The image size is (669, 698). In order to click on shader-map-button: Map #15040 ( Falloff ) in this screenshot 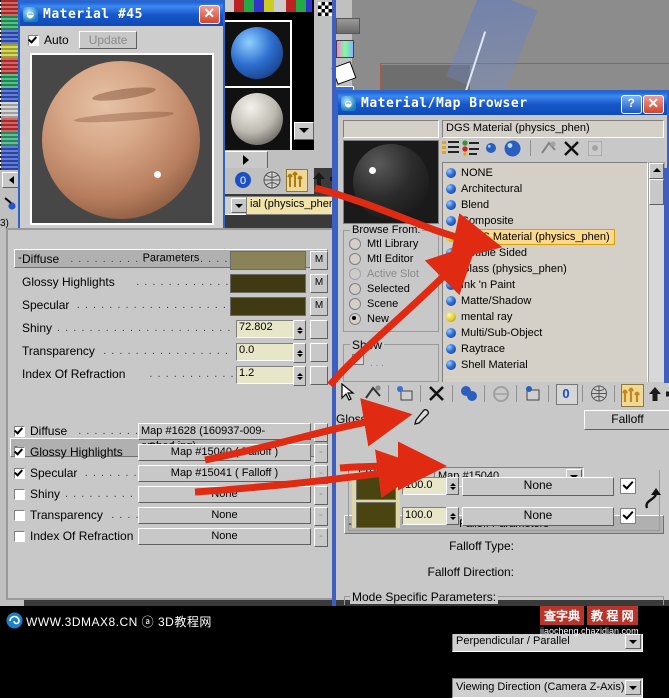, I will do `click(224, 452)`.